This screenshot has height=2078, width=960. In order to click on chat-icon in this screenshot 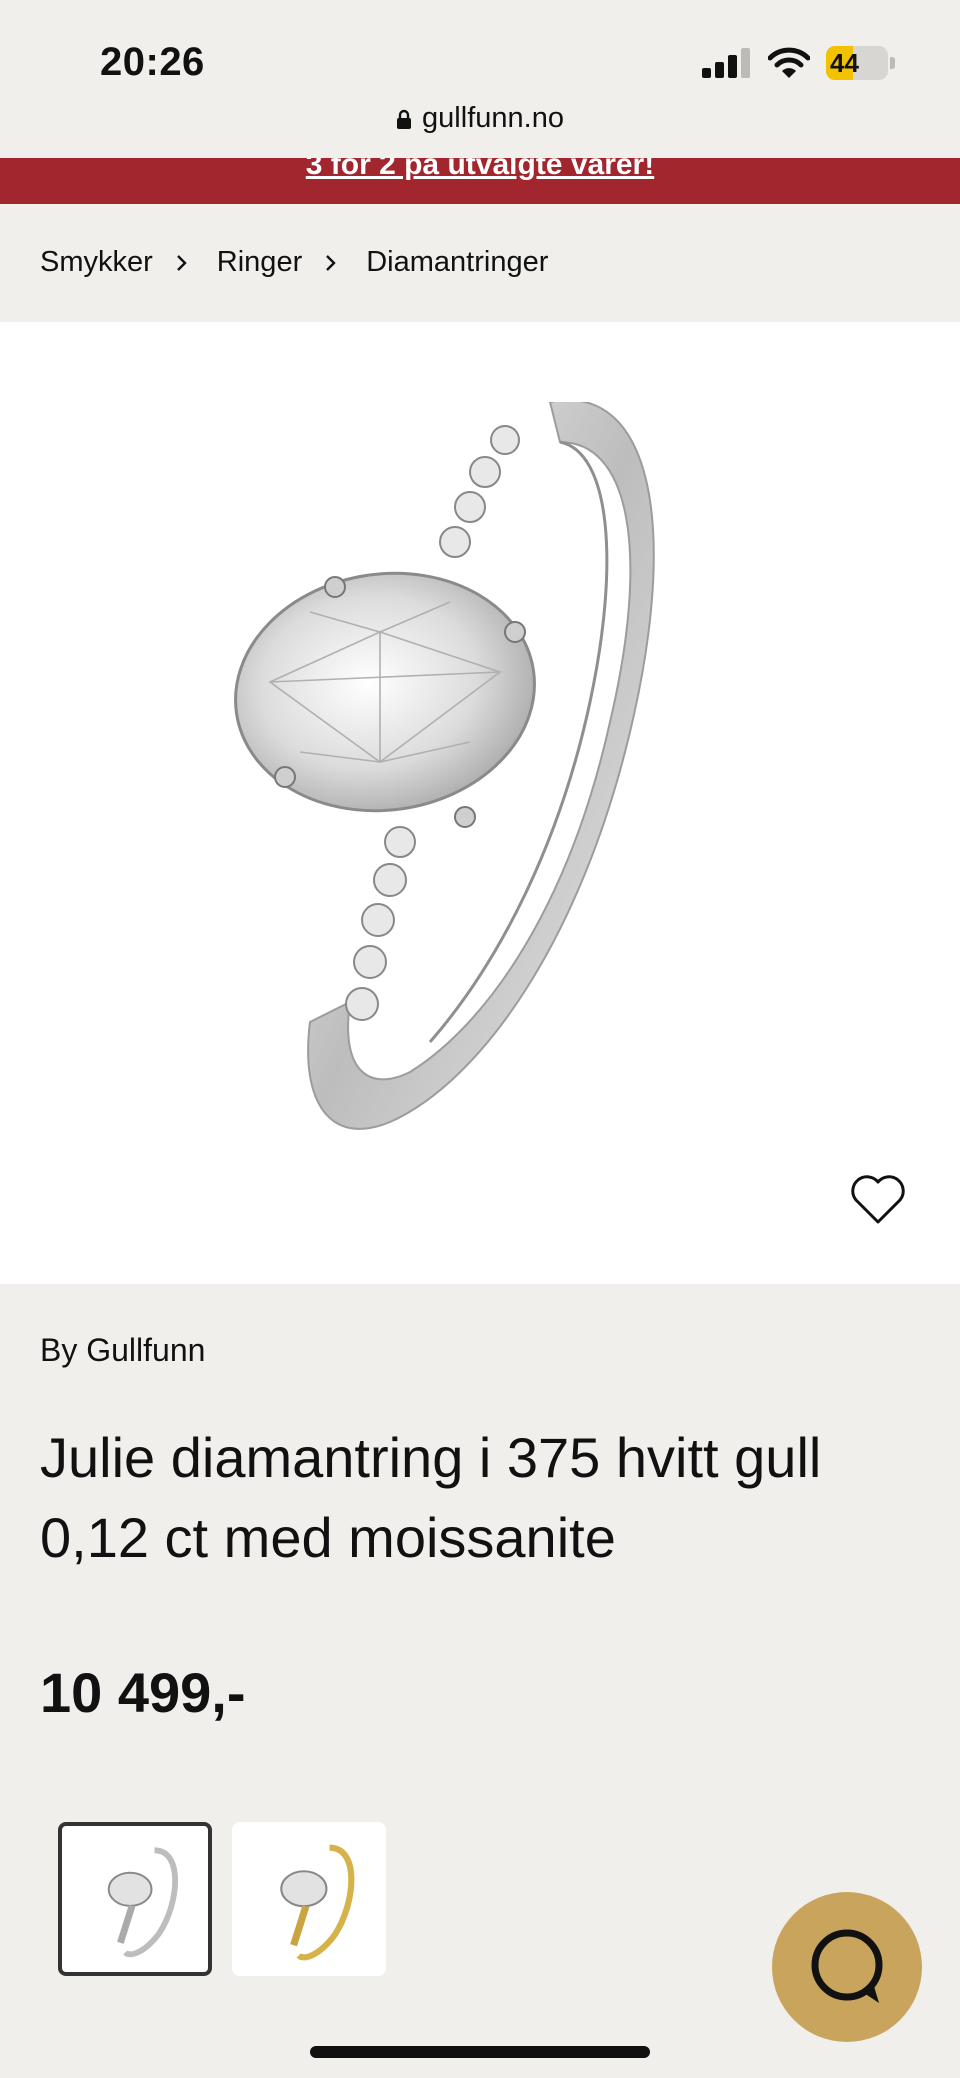, I will do `click(847, 1966)`.